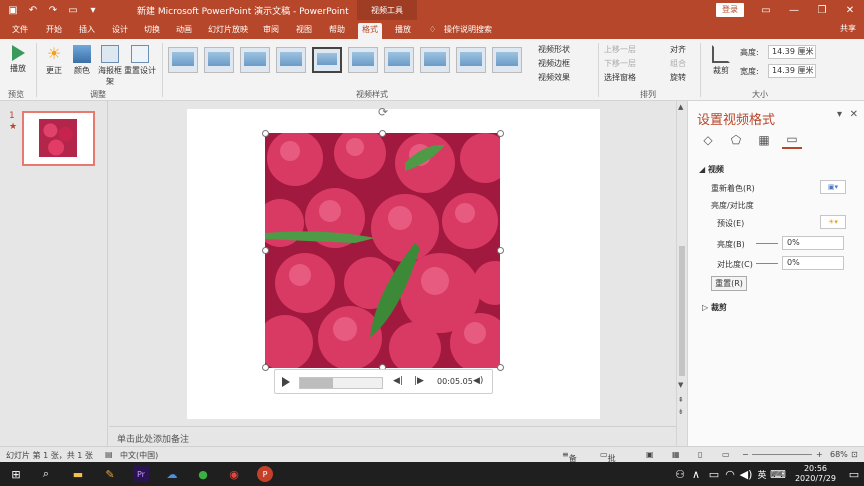  I want to click on reset-design-button: 重置设计, so click(140, 60).